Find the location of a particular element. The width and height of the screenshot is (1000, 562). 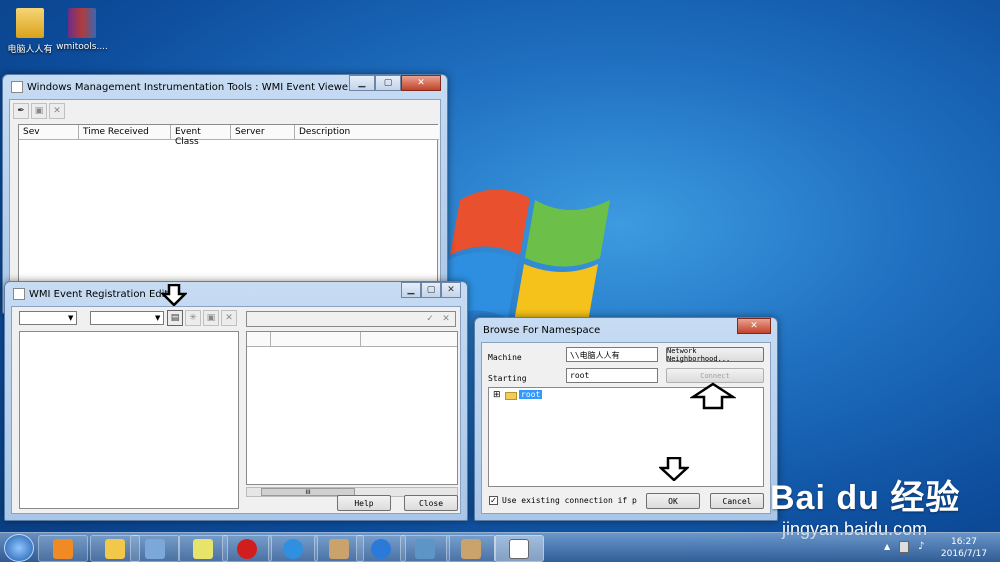

dialog-title: Browse For Namespace is located at coordinates (542, 330).